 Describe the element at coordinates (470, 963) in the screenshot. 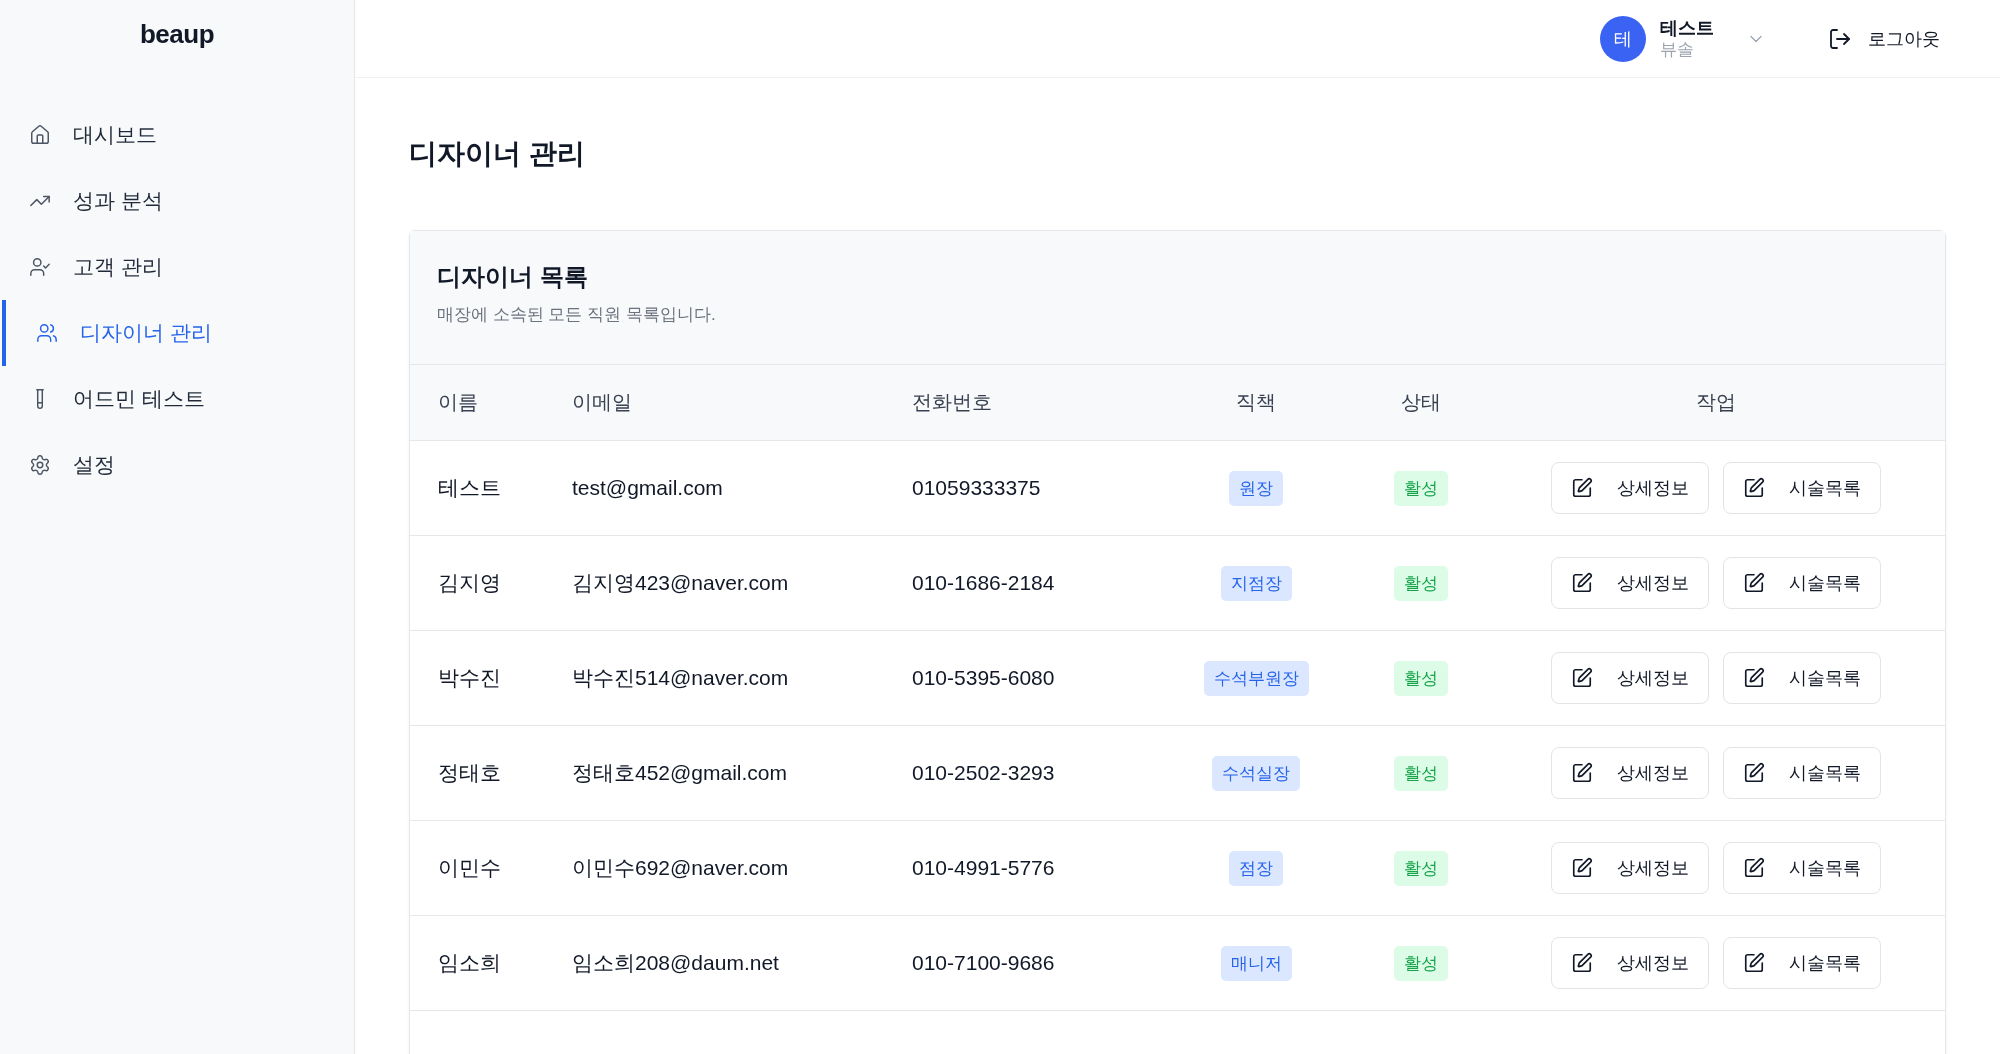

I see `table-cell-text: 임소희` at that location.